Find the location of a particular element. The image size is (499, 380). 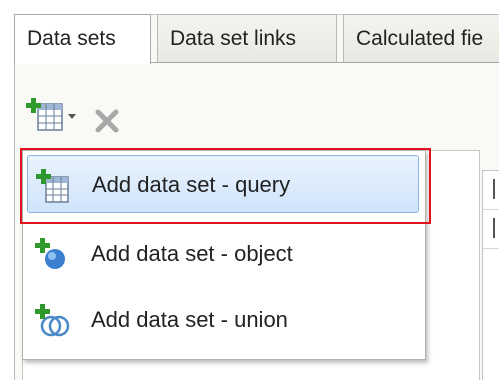

tab-strip: Data sets Data set links Calculated fie is located at coordinates (256, 39).